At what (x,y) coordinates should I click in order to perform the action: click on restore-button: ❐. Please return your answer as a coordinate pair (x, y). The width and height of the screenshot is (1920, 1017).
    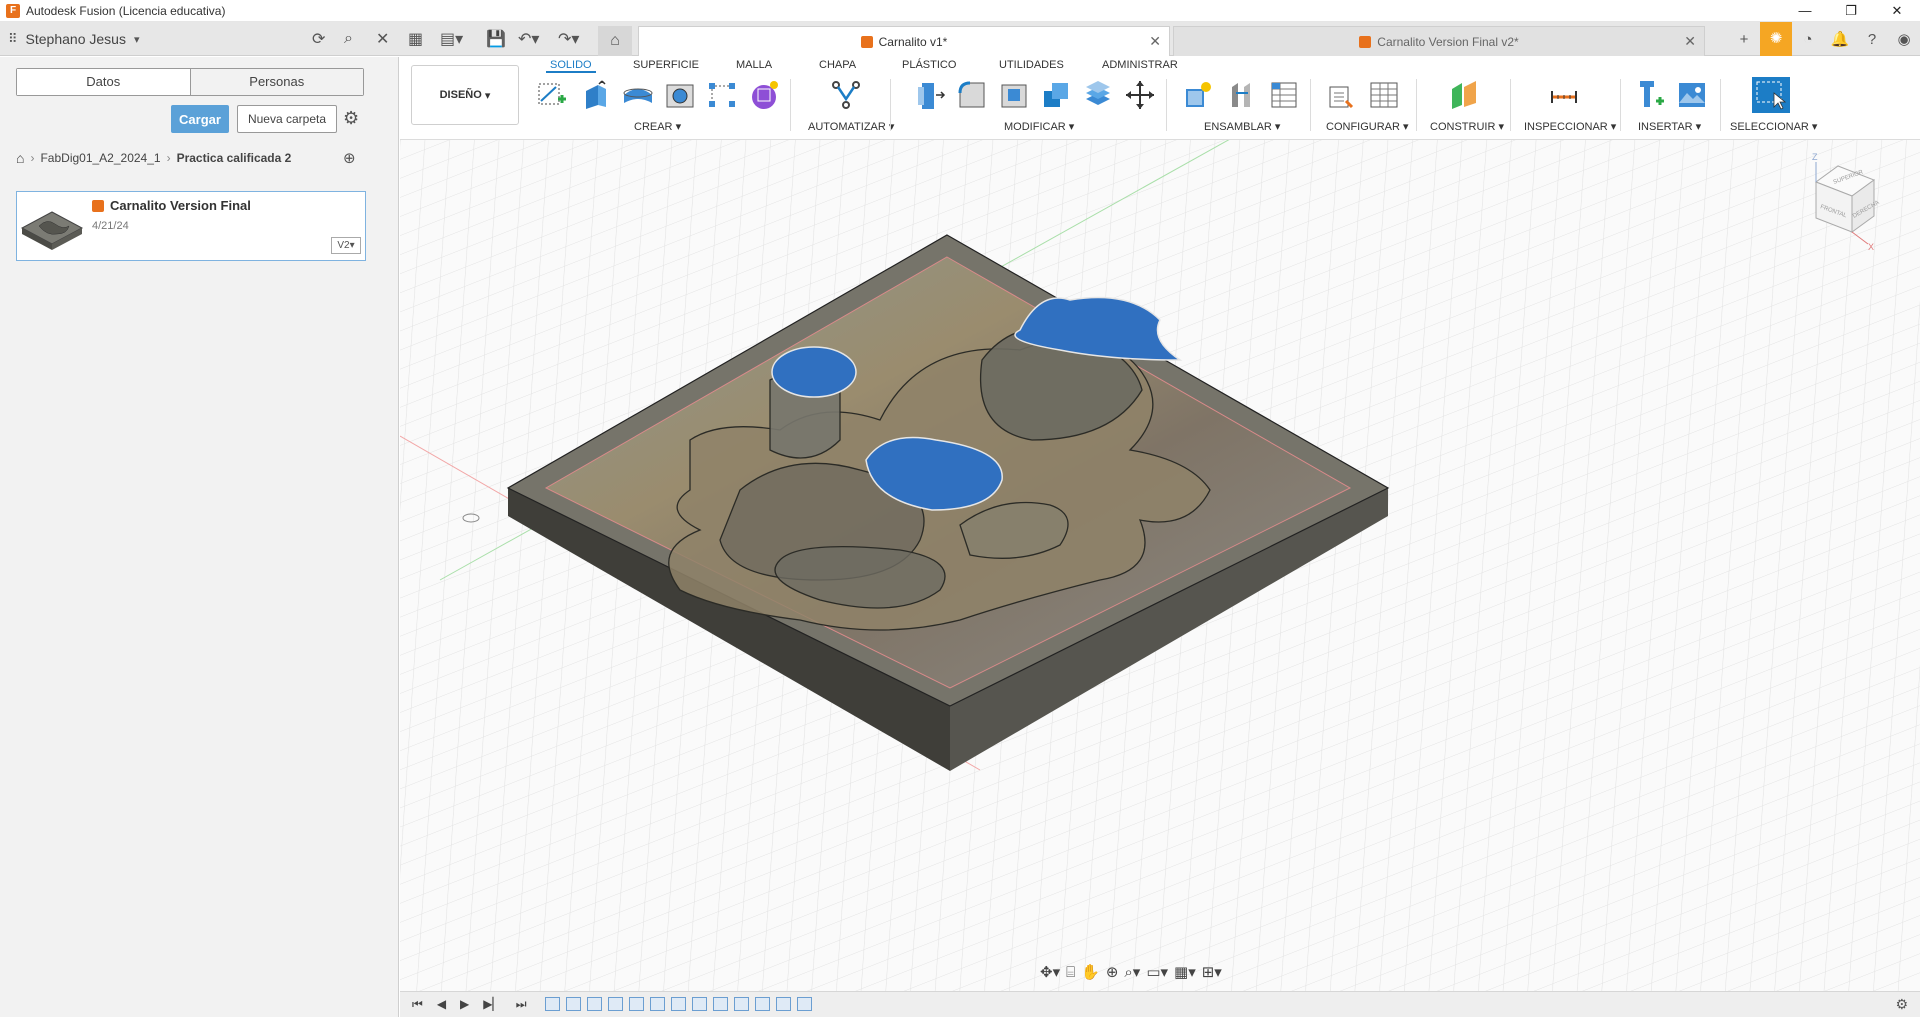
    Looking at the image, I should click on (1851, 11).